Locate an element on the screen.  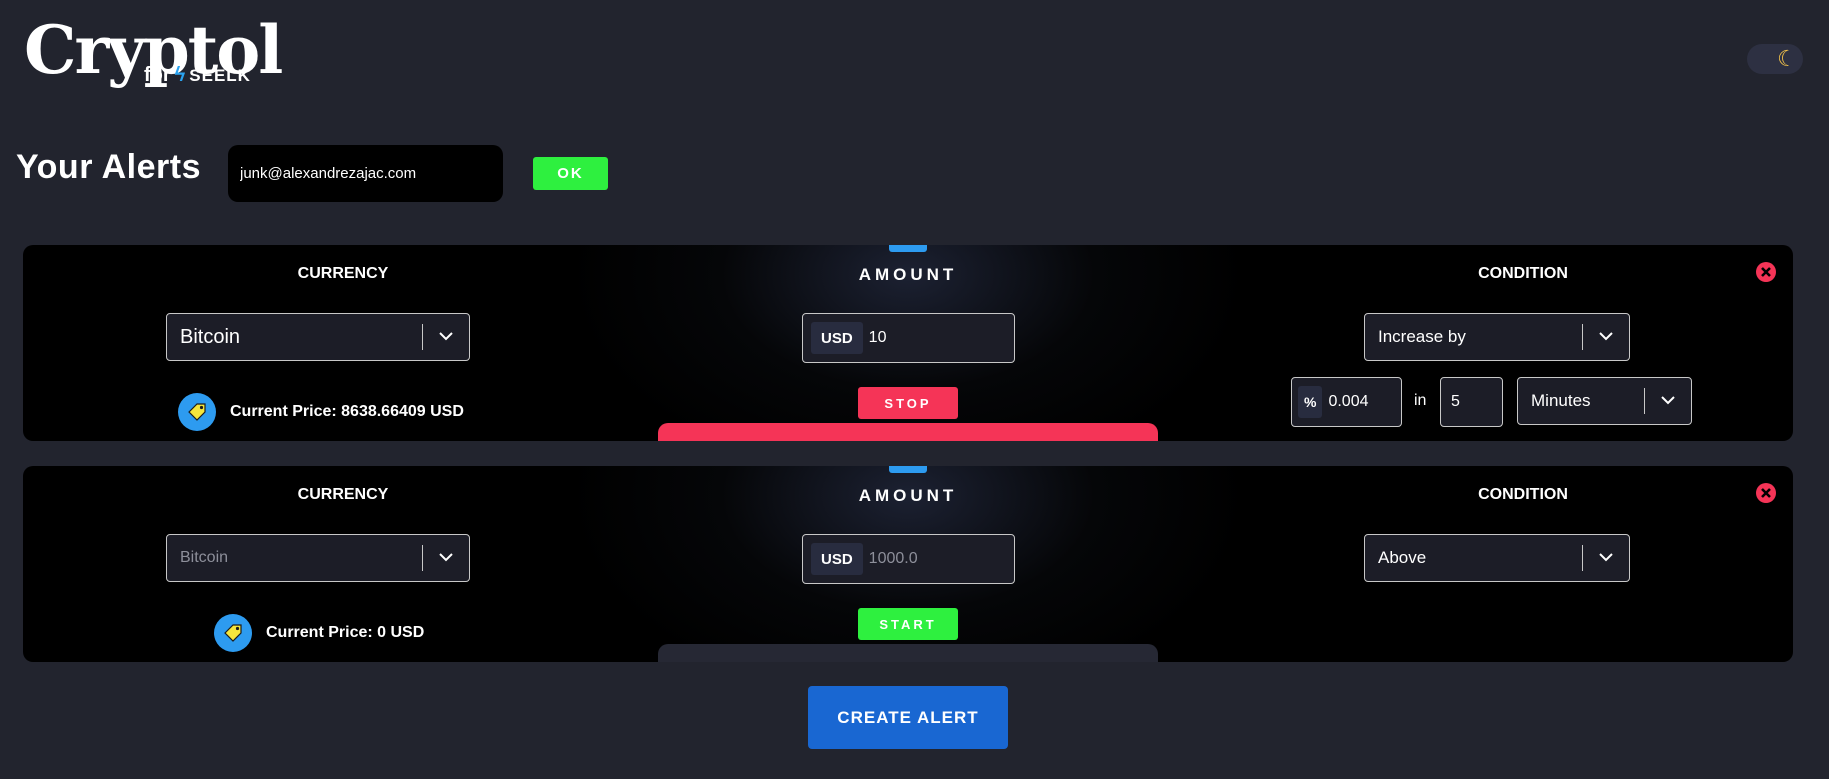
current-price: Current Price: 0 USD is located at coordinates (319, 633).